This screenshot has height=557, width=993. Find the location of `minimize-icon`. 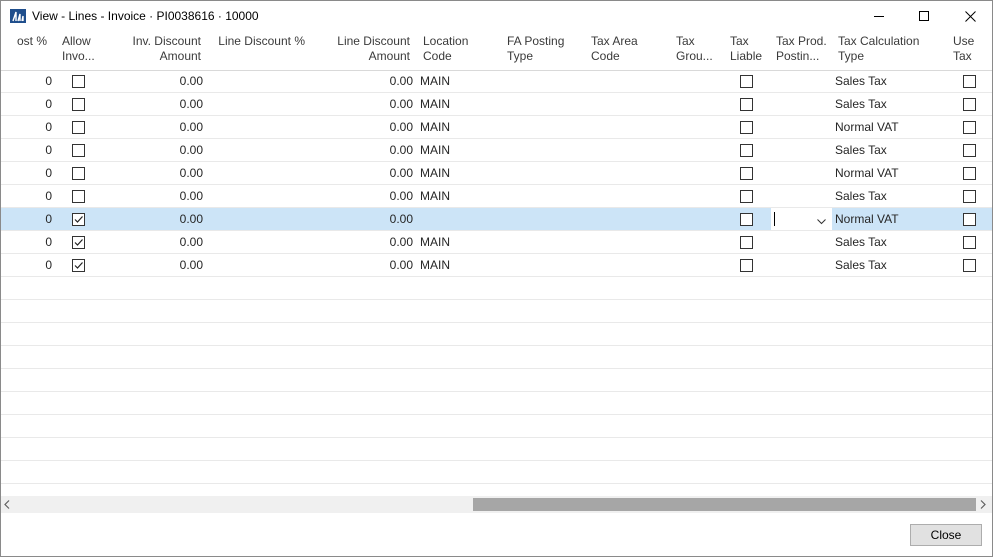

minimize-icon is located at coordinates (879, 16).